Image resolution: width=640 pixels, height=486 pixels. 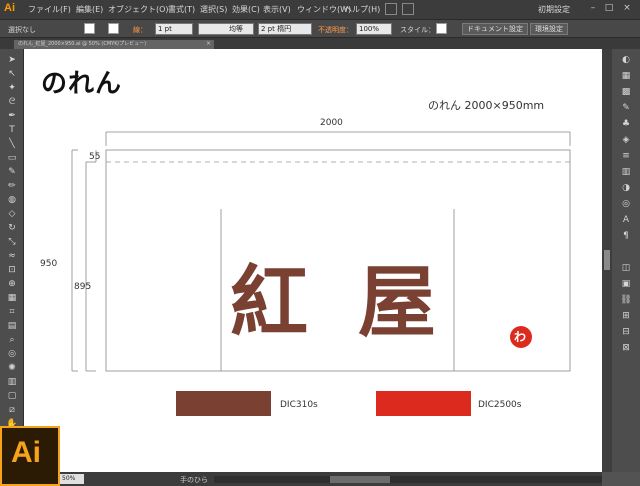 What do you see at coordinates (549, 29) in the screenshot?
I see `preferences-button: 環境設定` at bounding box center [549, 29].